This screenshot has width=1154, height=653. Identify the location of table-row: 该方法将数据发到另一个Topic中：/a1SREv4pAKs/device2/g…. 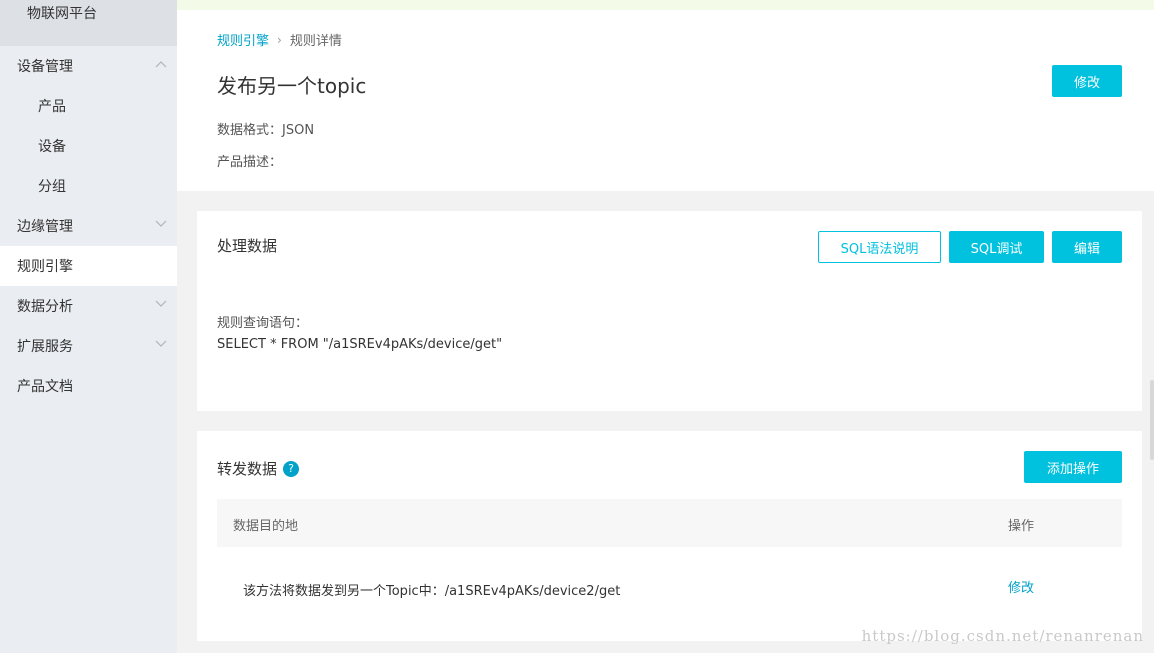
(669, 587).